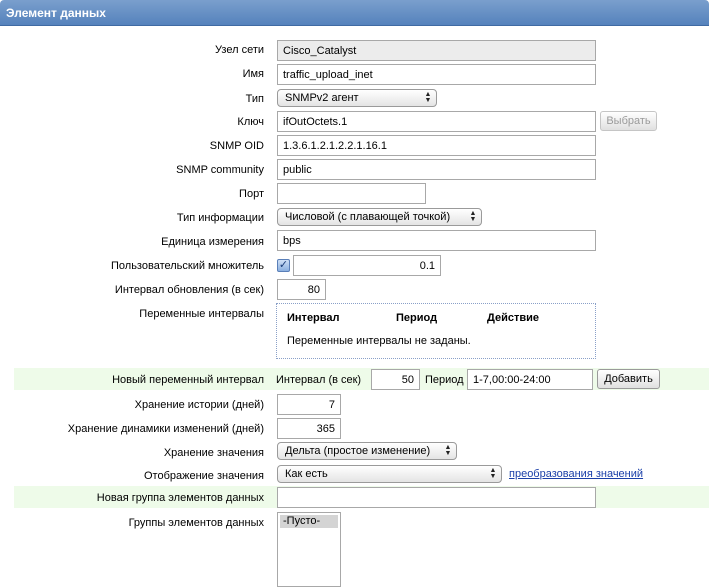 This screenshot has height=587, width=709. What do you see at coordinates (628, 379) in the screenshot?
I see `add-flex-interval-button: Добавить` at bounding box center [628, 379].